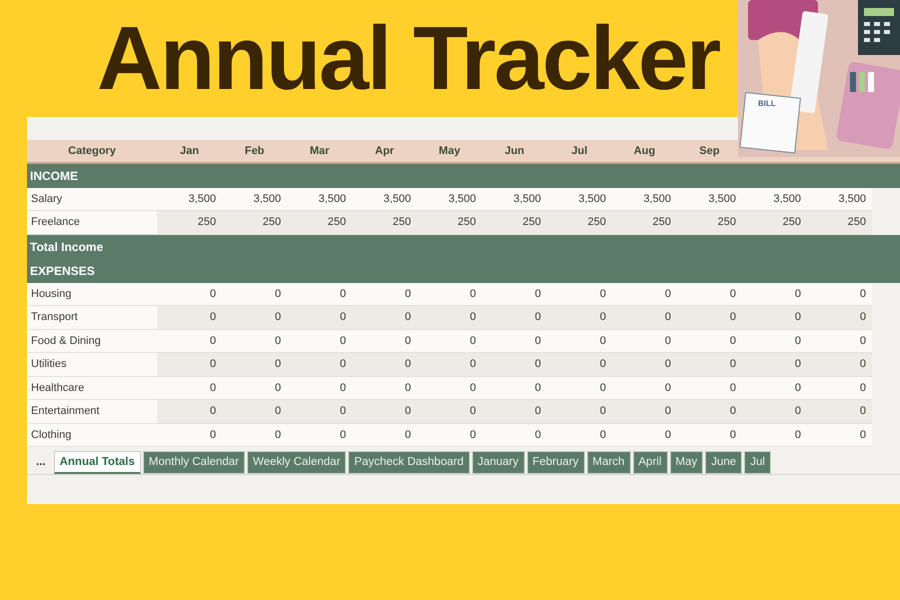 This screenshot has height=600, width=900. What do you see at coordinates (498, 462) in the screenshot?
I see `sheet-tab: January` at bounding box center [498, 462].